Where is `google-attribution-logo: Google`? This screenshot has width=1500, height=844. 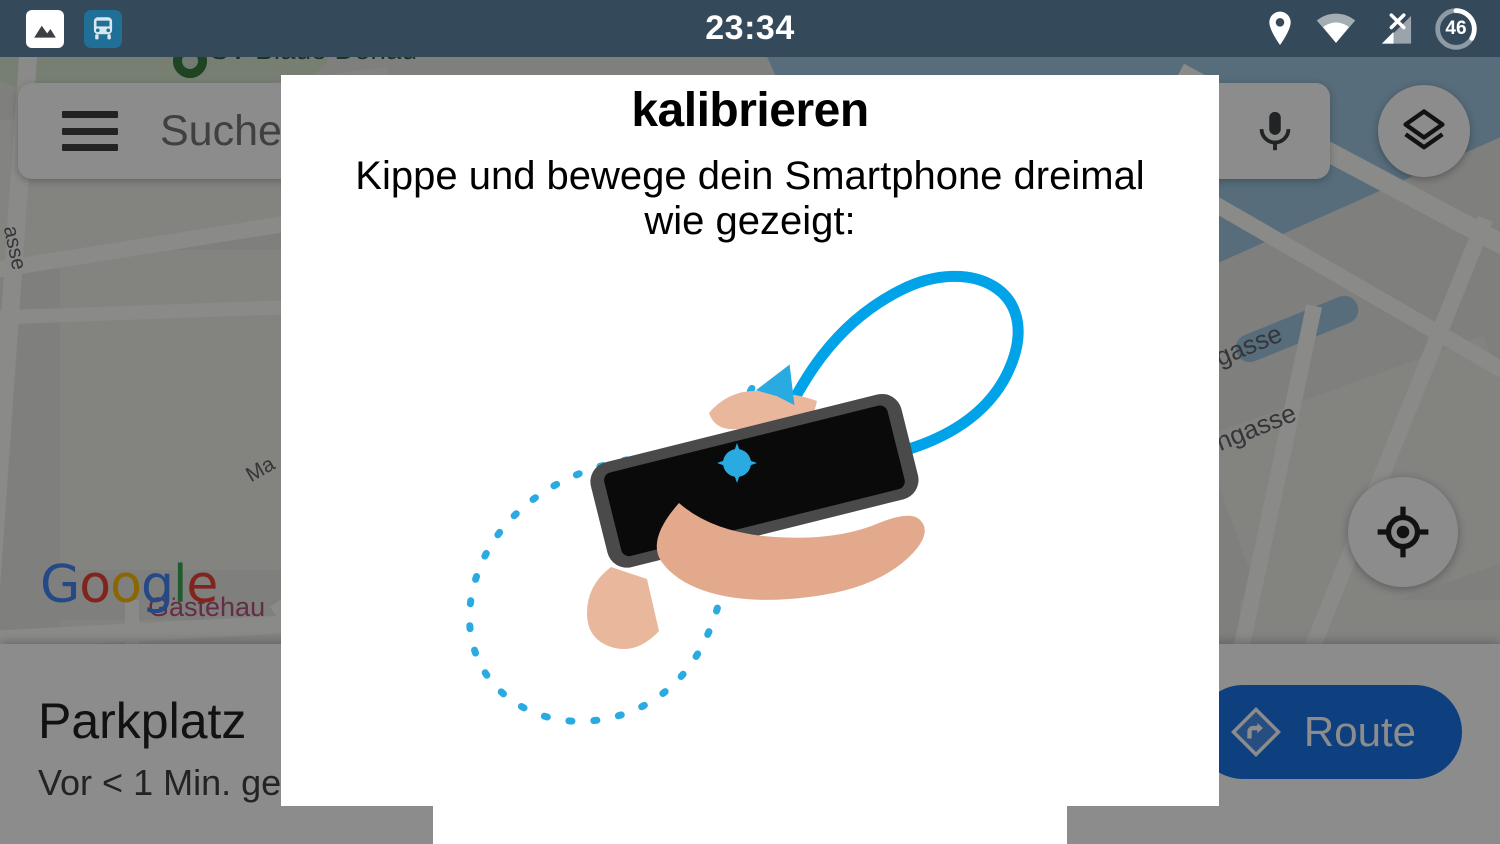 google-attribution-logo: Google is located at coordinates (129, 585).